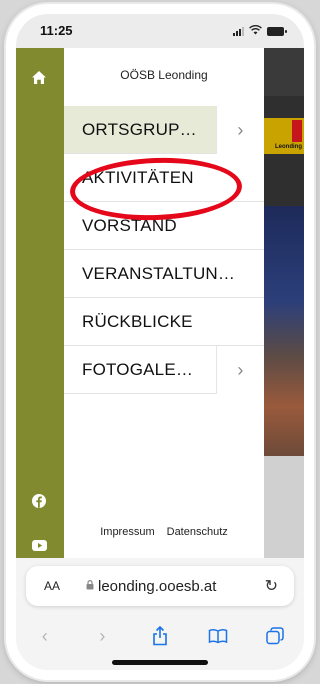 The width and height of the screenshot is (320, 684). Describe the element at coordinates (275, 636) in the screenshot. I see `tabs-icon` at that location.